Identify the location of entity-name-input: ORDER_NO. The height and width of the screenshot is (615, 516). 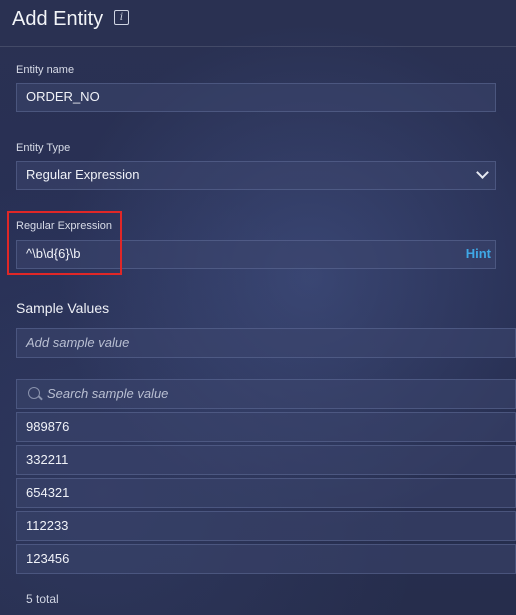
(256, 97).